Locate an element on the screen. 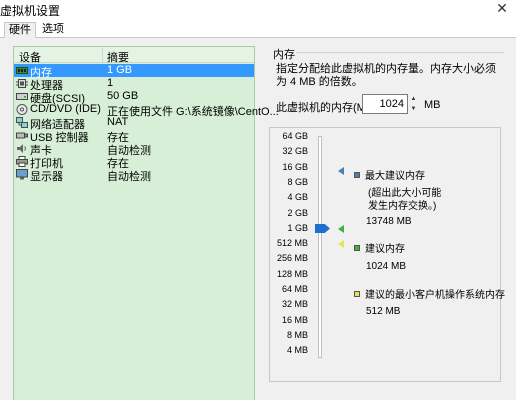  scale-tick-label: 4 MB is located at coordinates (297, 350).